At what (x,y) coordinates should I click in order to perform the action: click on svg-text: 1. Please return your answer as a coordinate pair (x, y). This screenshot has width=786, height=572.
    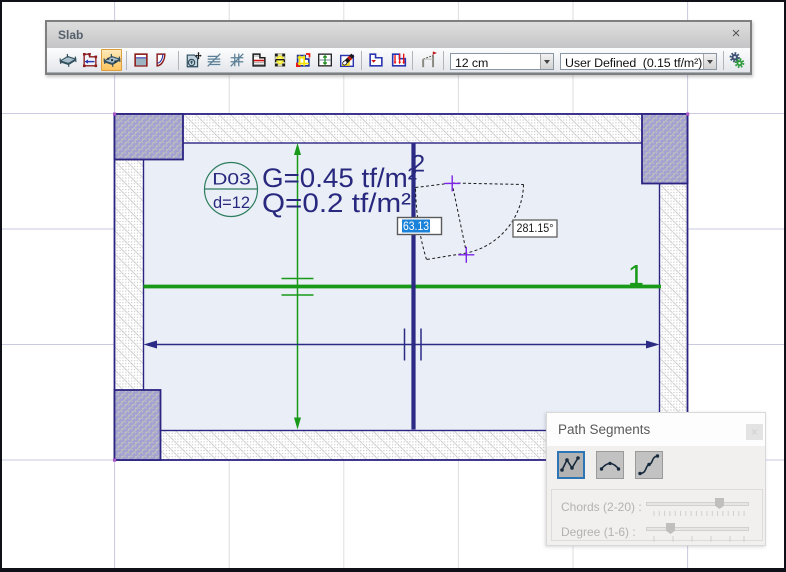
    Looking at the image, I should click on (636, 276).